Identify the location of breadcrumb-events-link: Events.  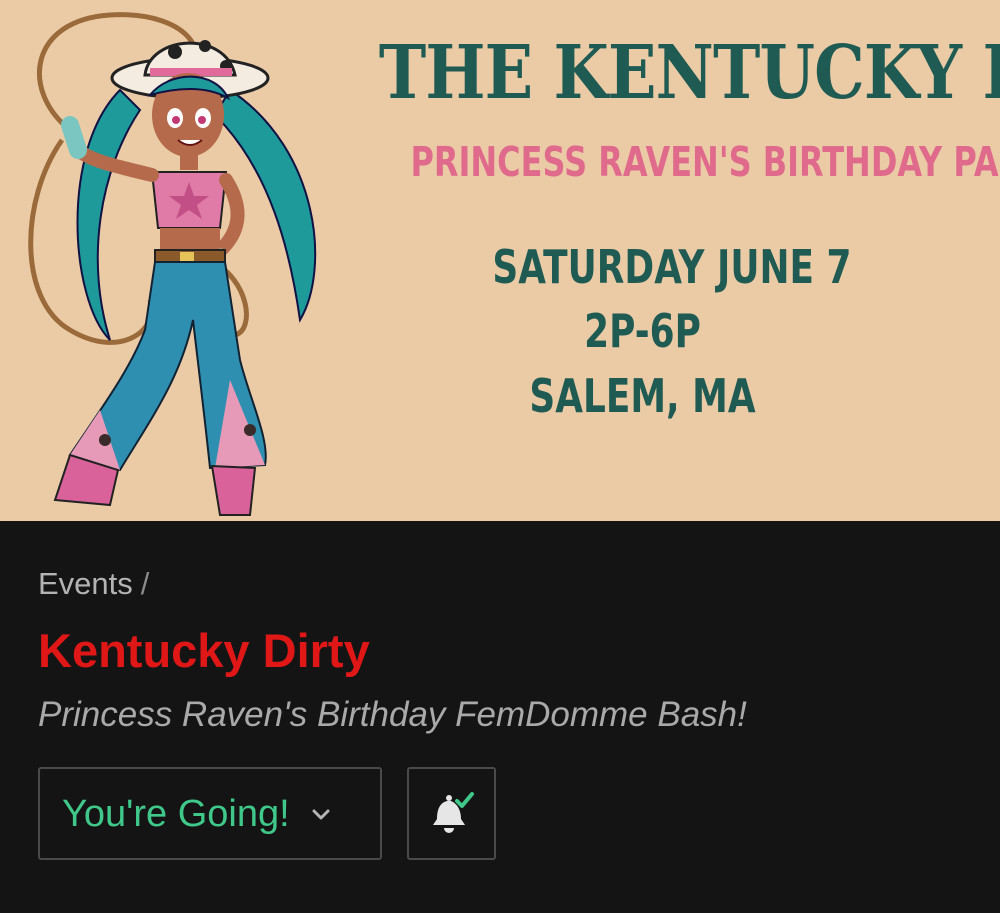
(85, 583).